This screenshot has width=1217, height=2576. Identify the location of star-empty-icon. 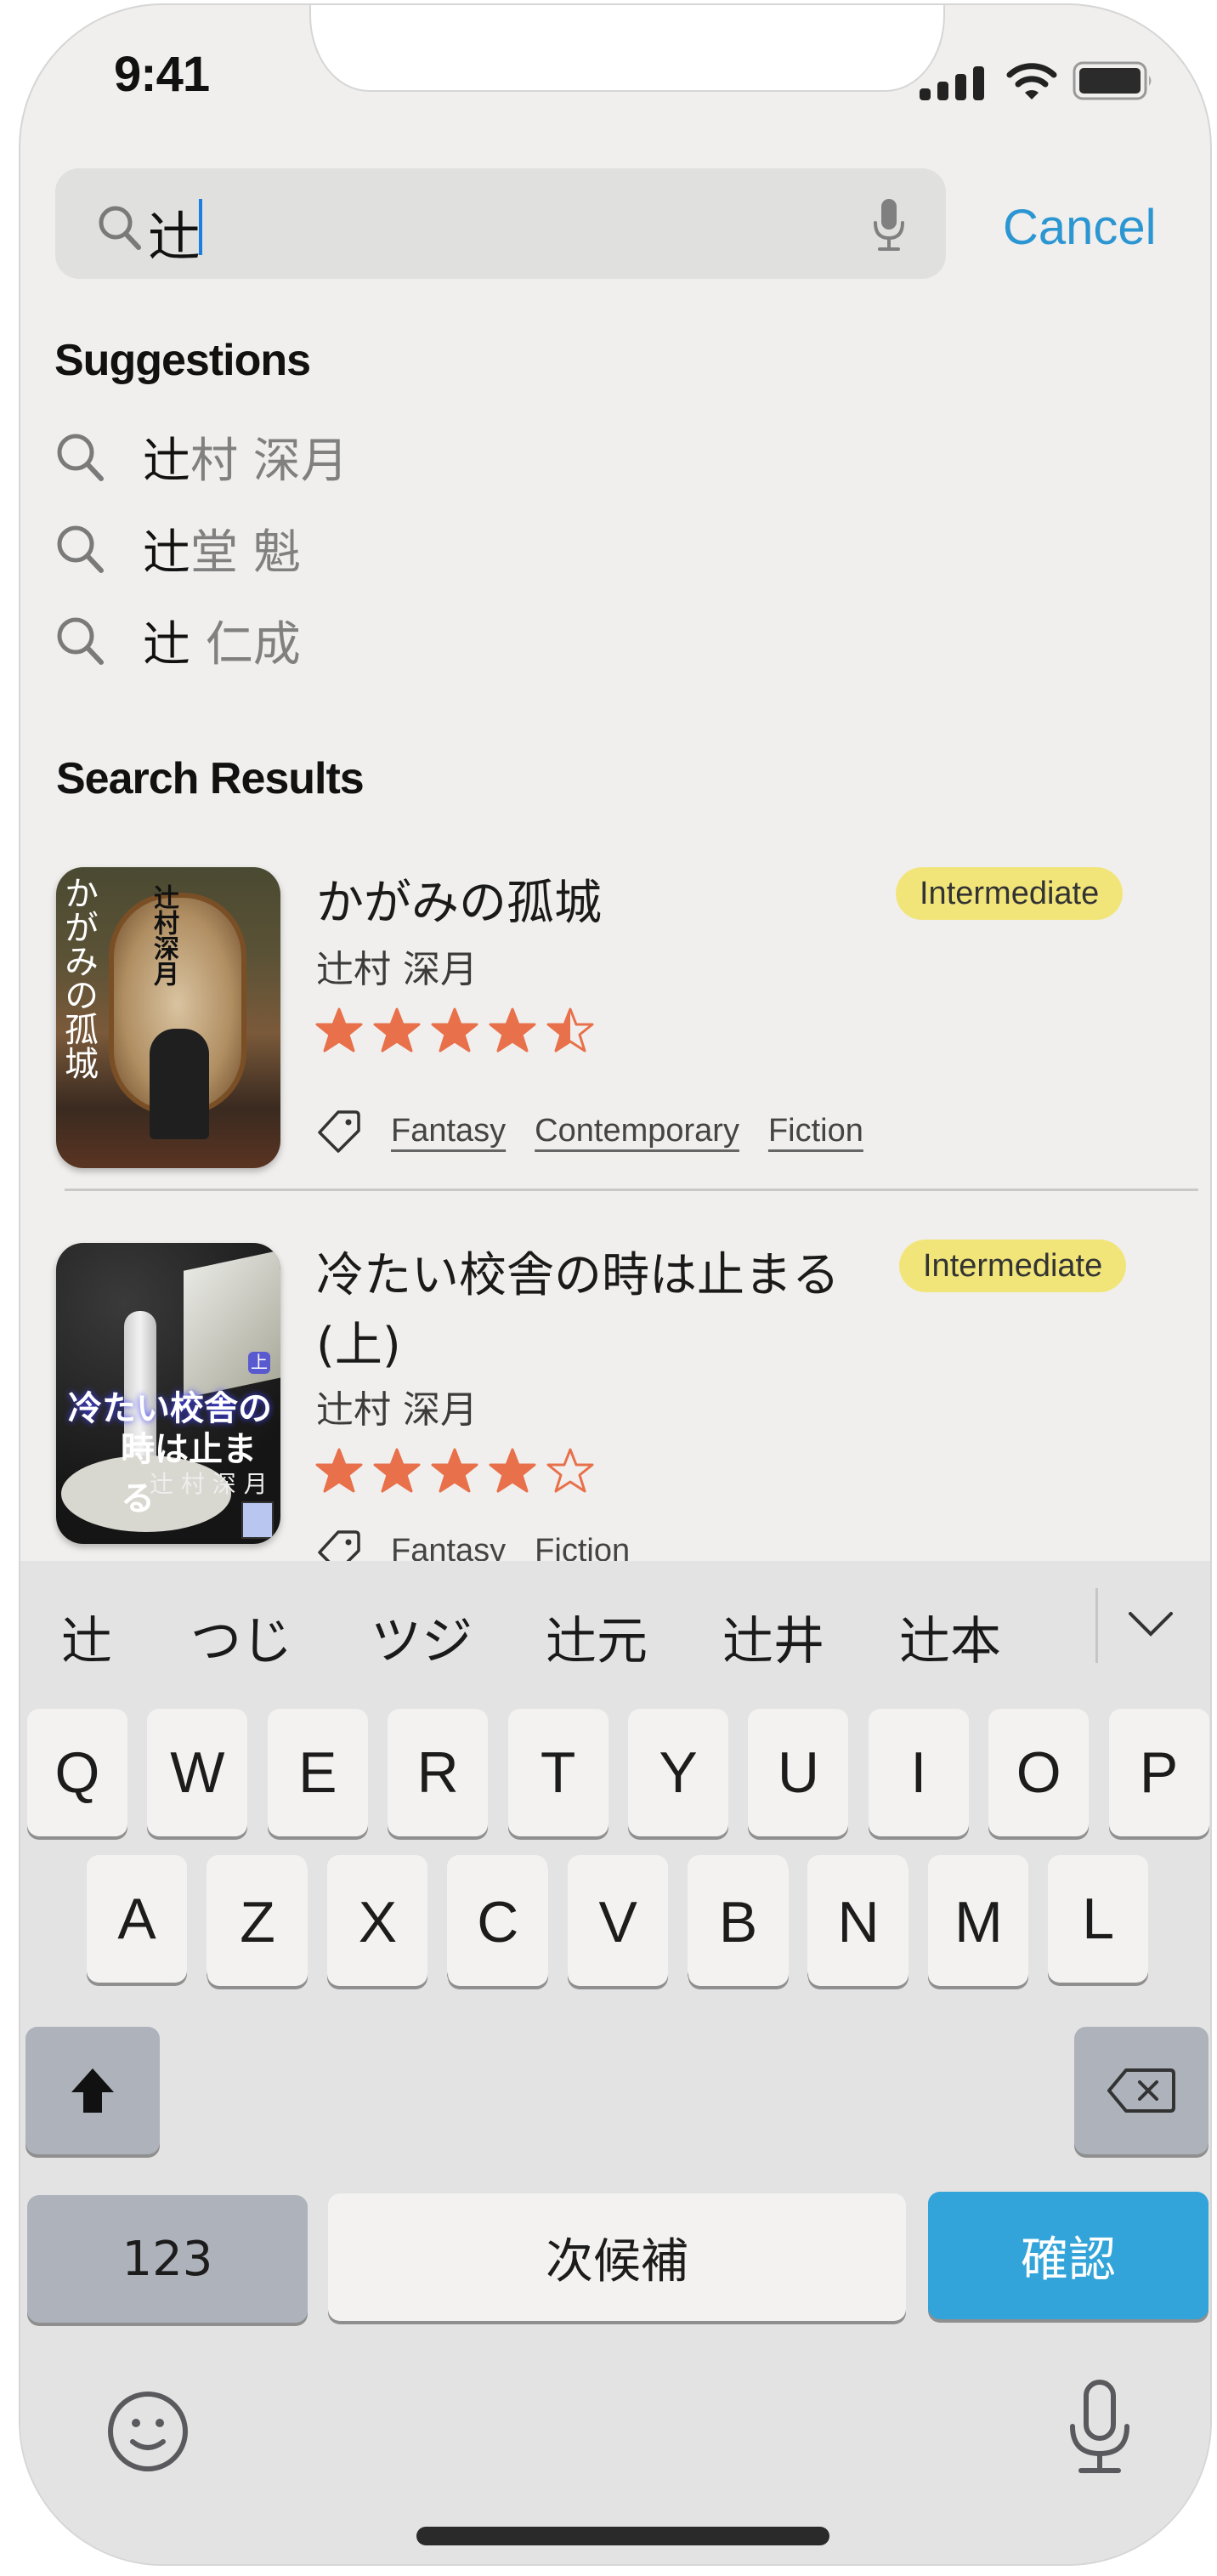
(570, 1471).